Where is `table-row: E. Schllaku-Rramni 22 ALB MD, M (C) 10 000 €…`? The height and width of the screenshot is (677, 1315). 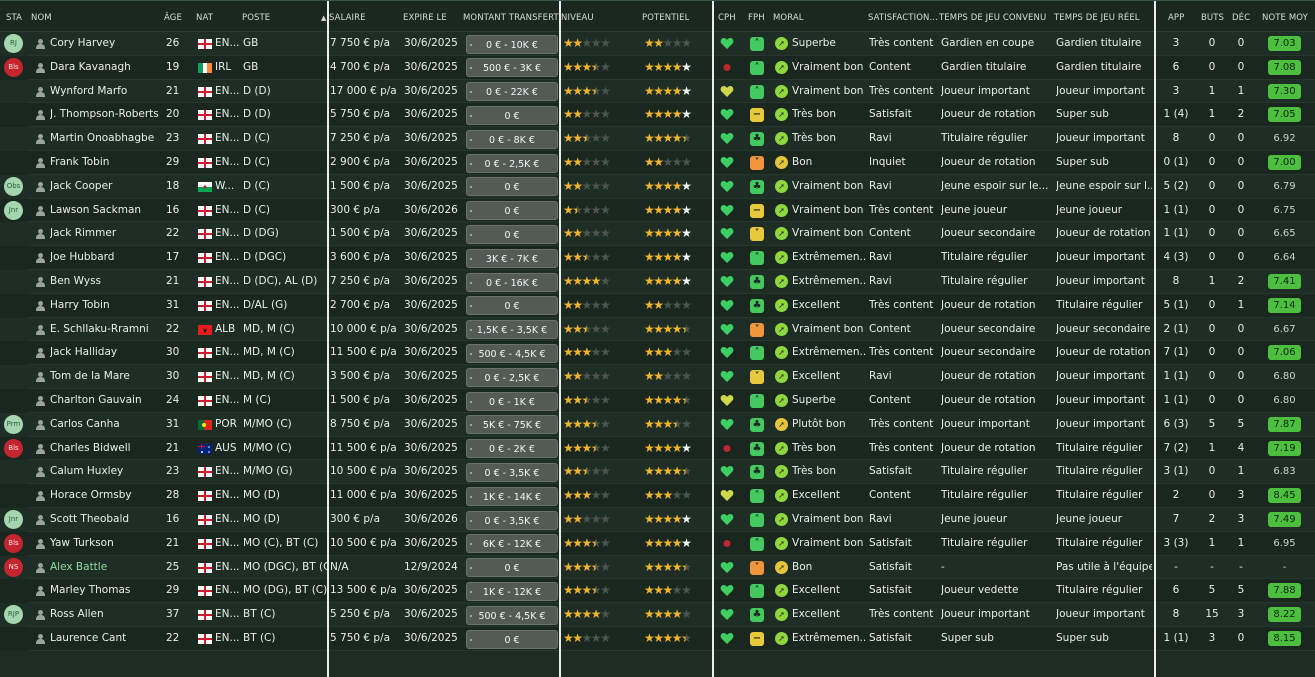
table-row: E. Schllaku-Rramni 22 ALB MD, M (C) 10 000 €… is located at coordinates (657, 329).